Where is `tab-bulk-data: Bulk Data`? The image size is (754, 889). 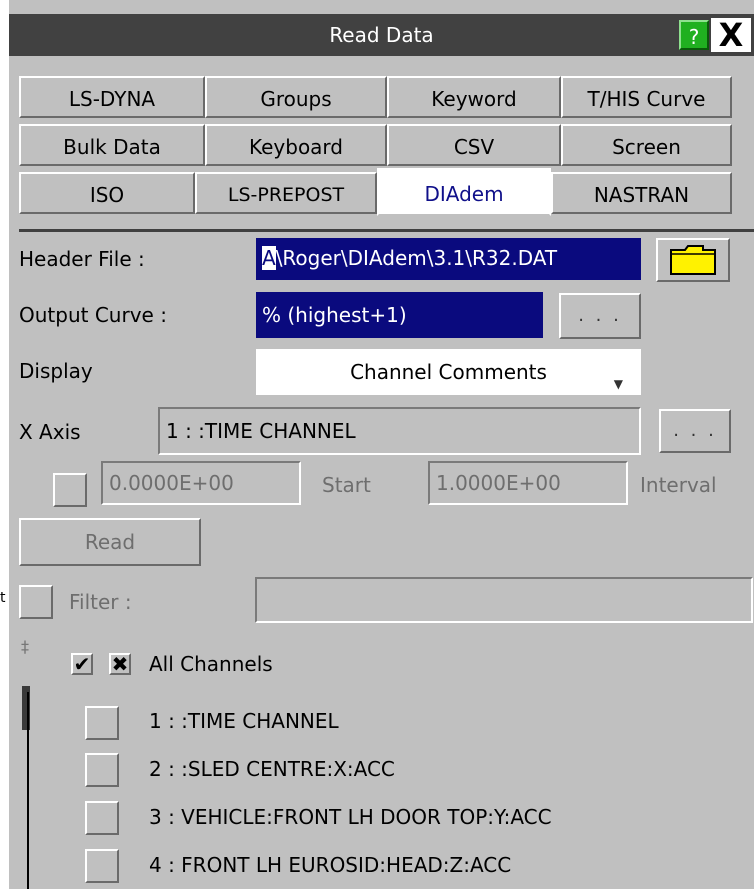
tab-bulk-data: Bulk Data is located at coordinates (112, 145).